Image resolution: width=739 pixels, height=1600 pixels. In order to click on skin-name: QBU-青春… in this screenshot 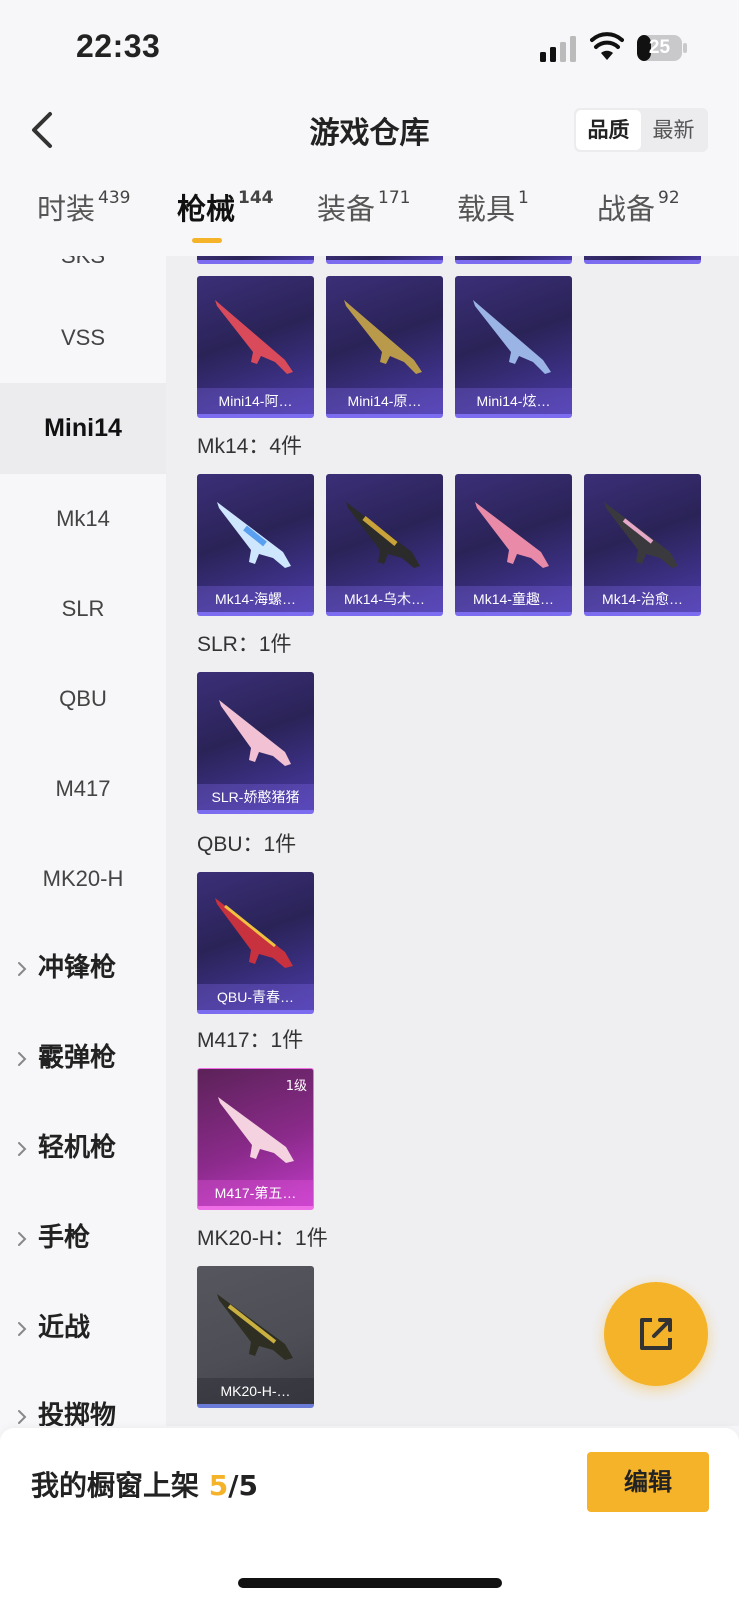, I will do `click(255, 997)`.